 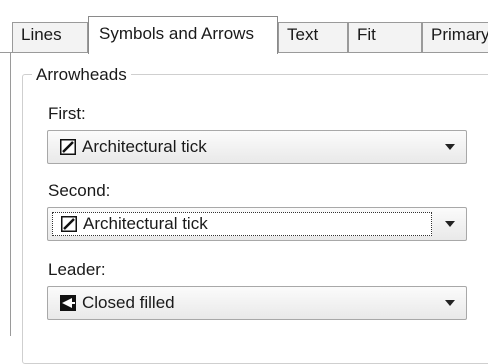 I want to click on tab-label: Symbols and Arrows, so click(x=176, y=33).